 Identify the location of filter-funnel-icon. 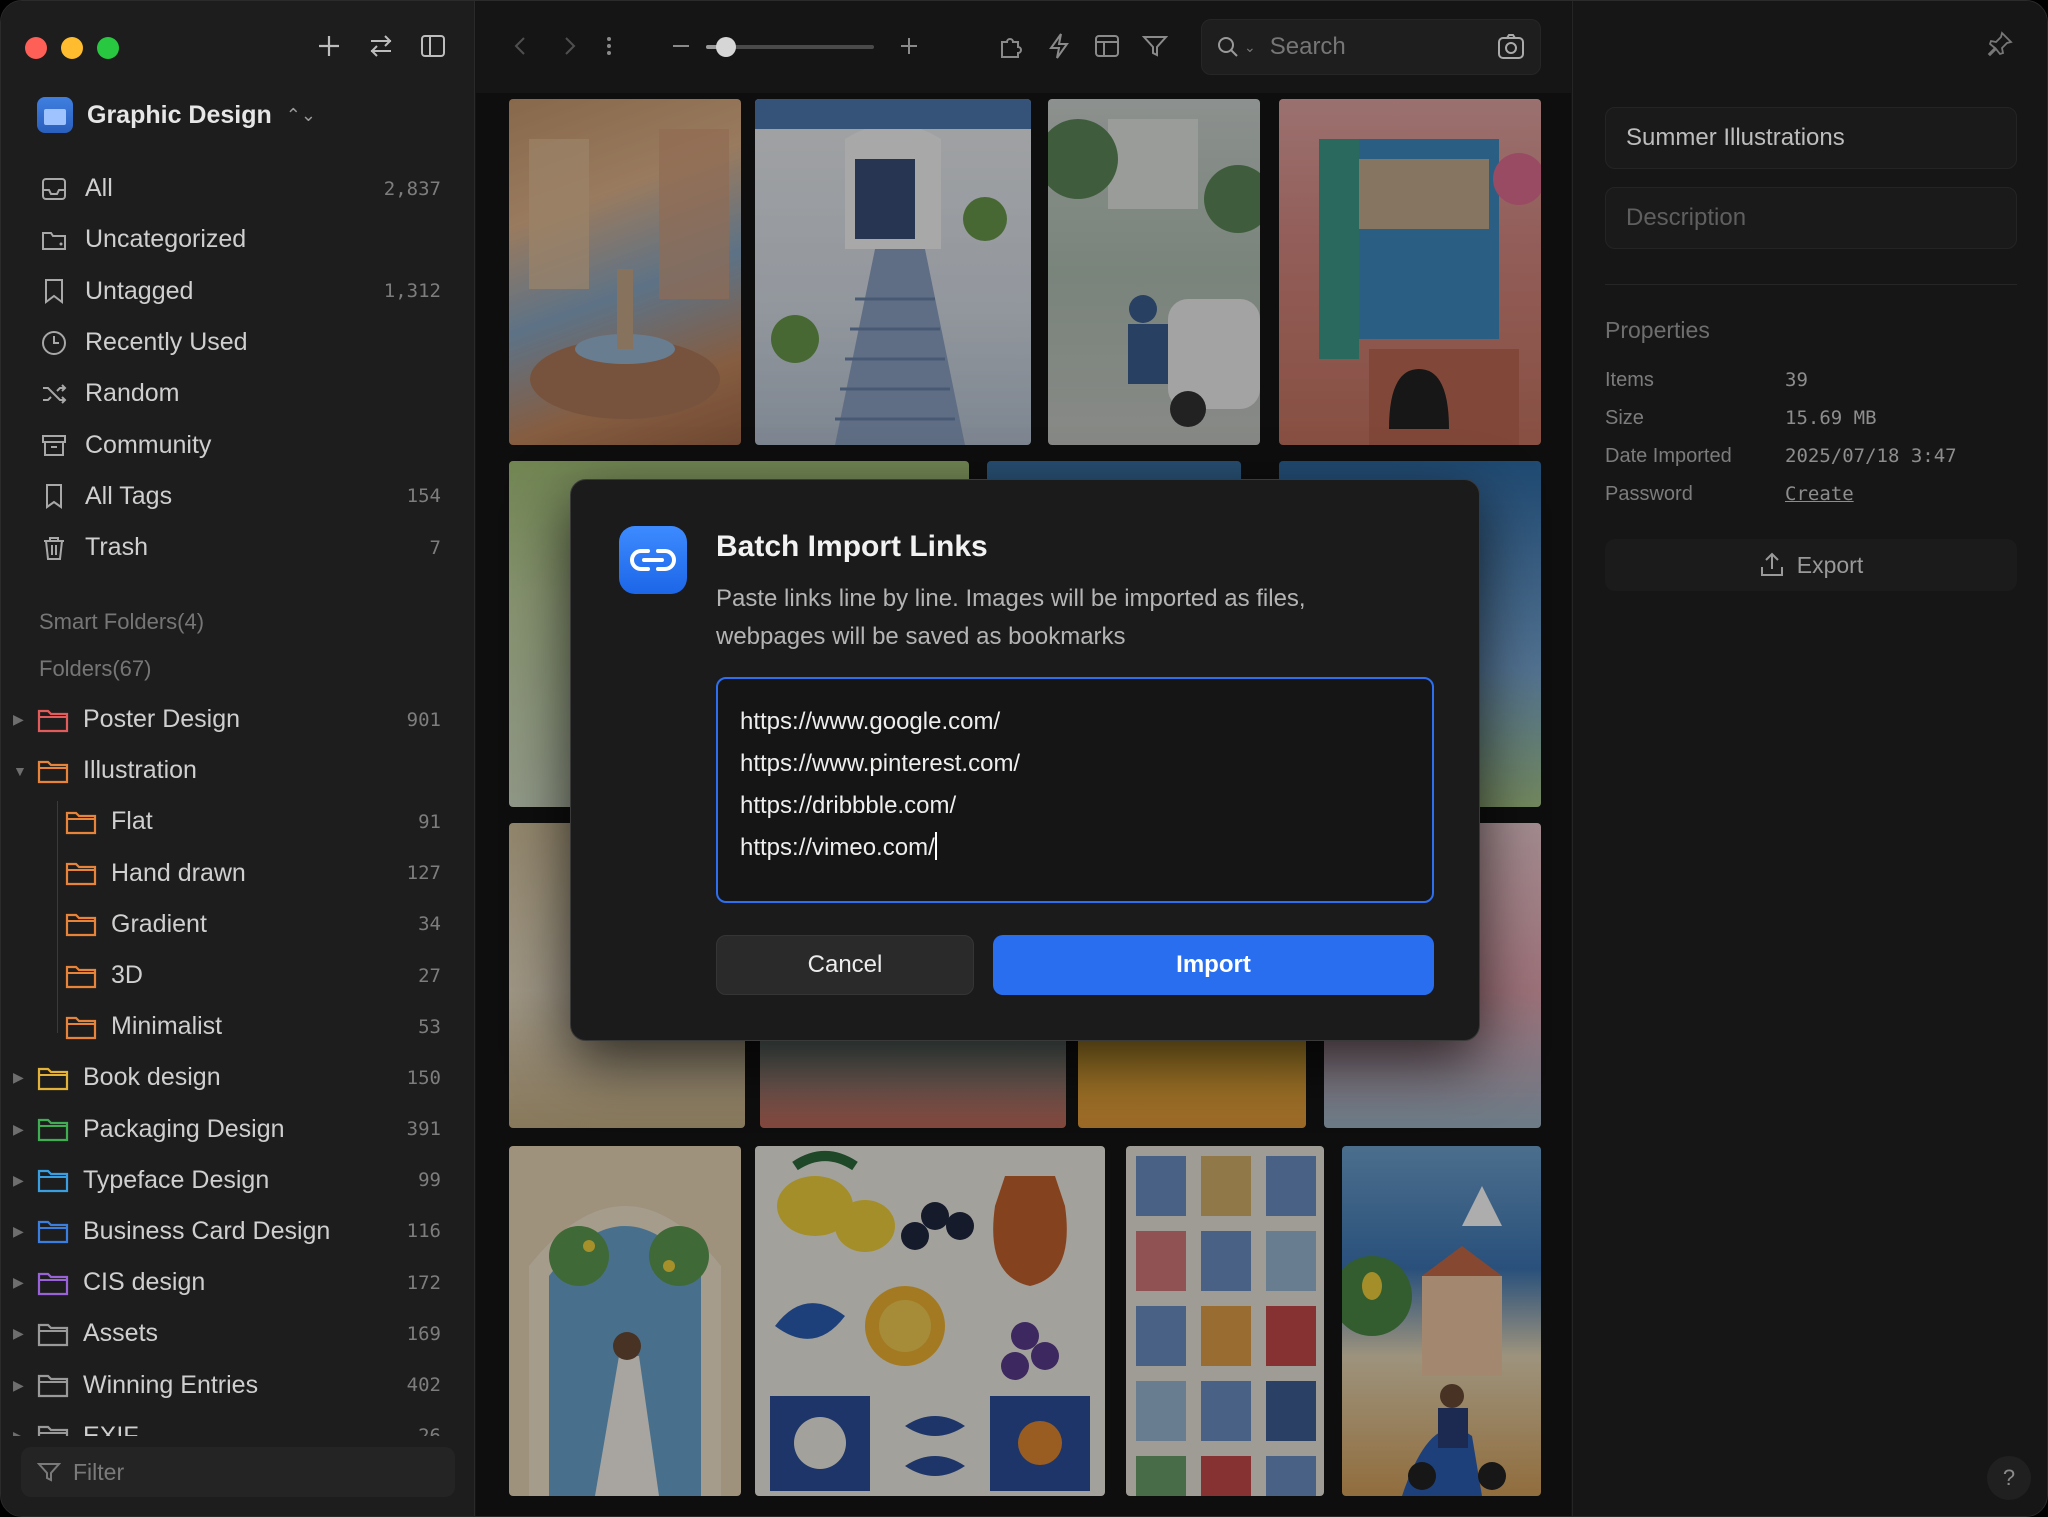
(1155, 46).